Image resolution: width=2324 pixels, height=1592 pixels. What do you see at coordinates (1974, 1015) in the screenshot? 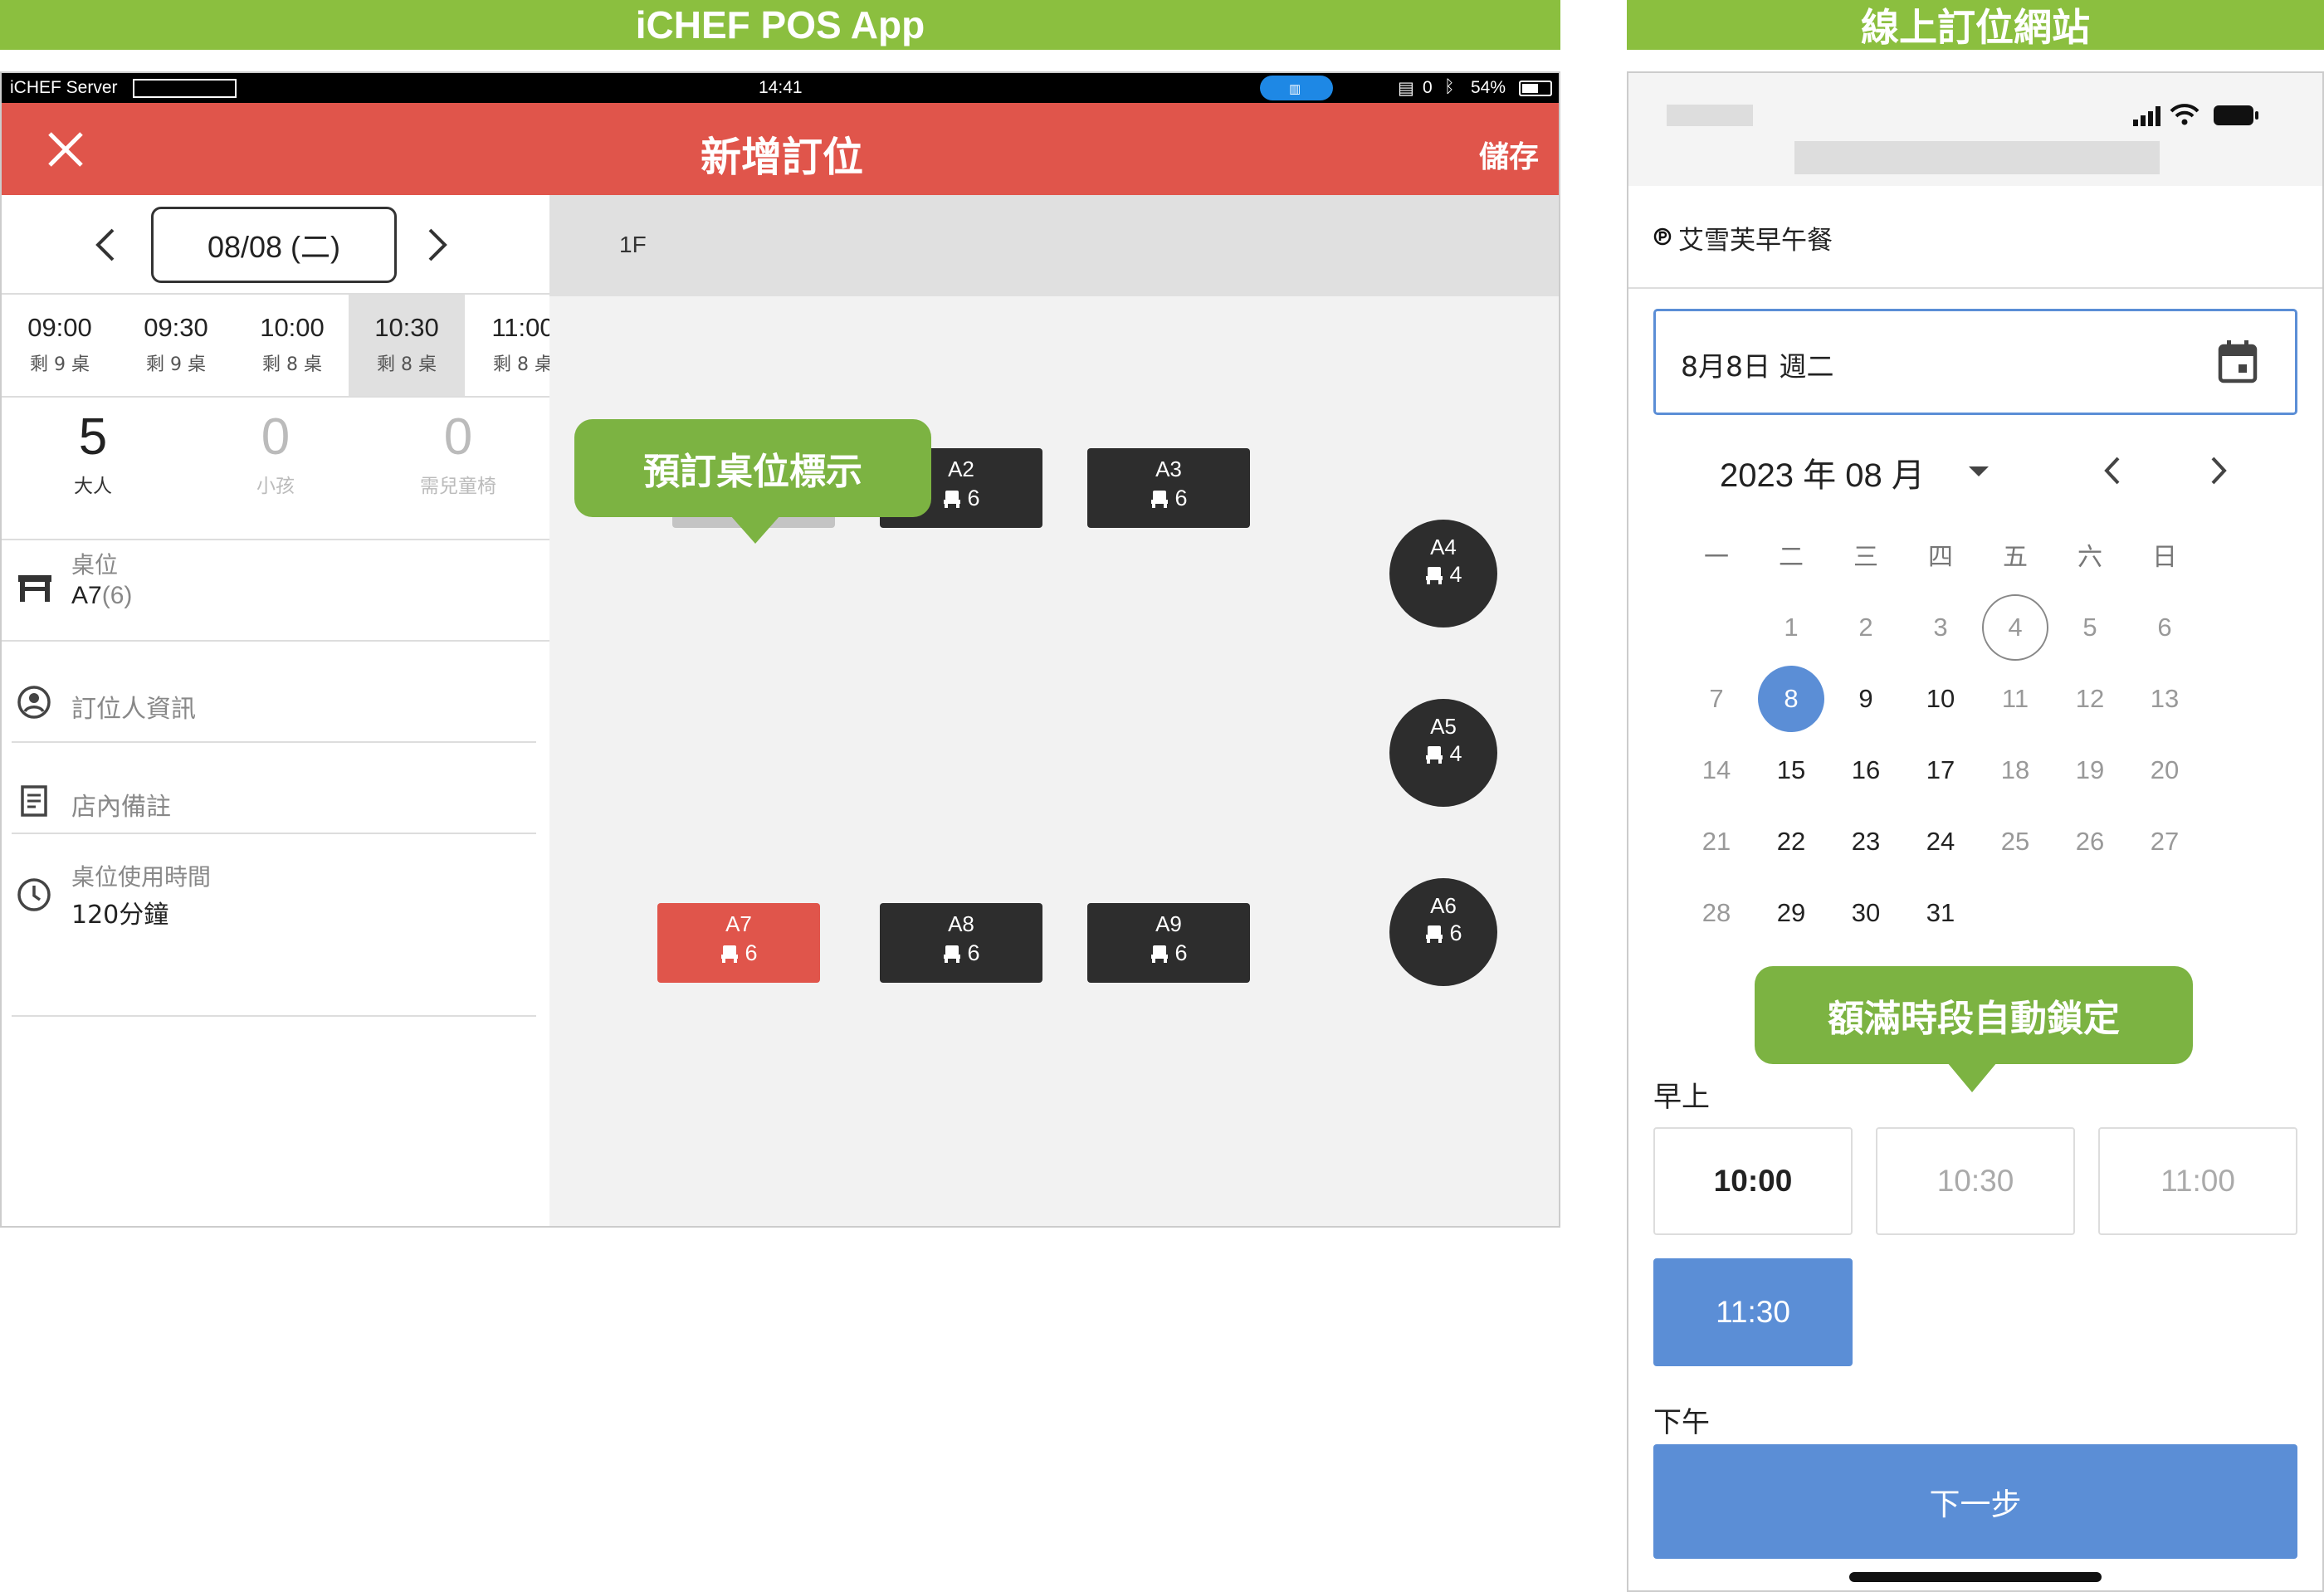
I see `auto-lock-callout: 額滿時段自動鎖定` at bounding box center [1974, 1015].